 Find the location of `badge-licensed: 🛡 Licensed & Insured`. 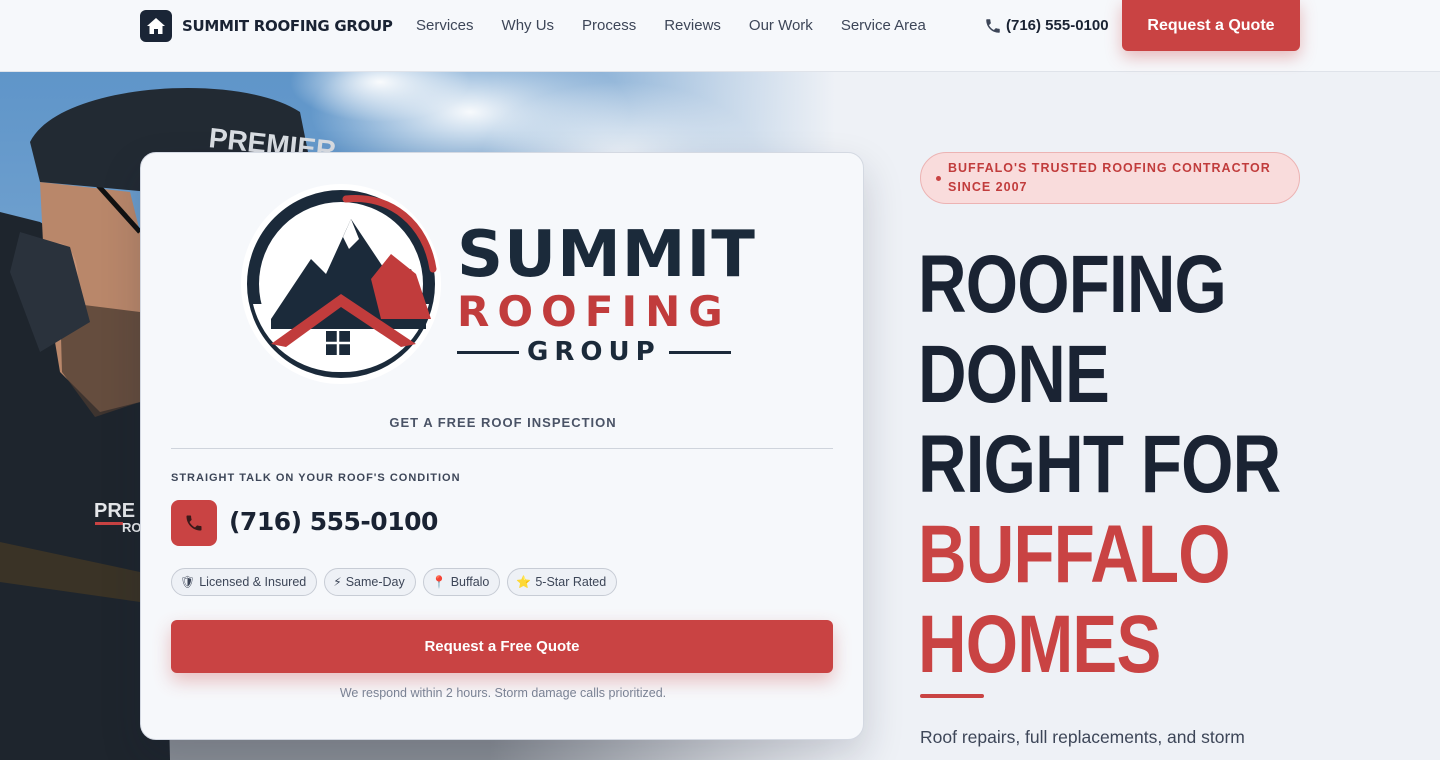

badge-licensed: 🛡 Licensed & Insured is located at coordinates (244, 582).